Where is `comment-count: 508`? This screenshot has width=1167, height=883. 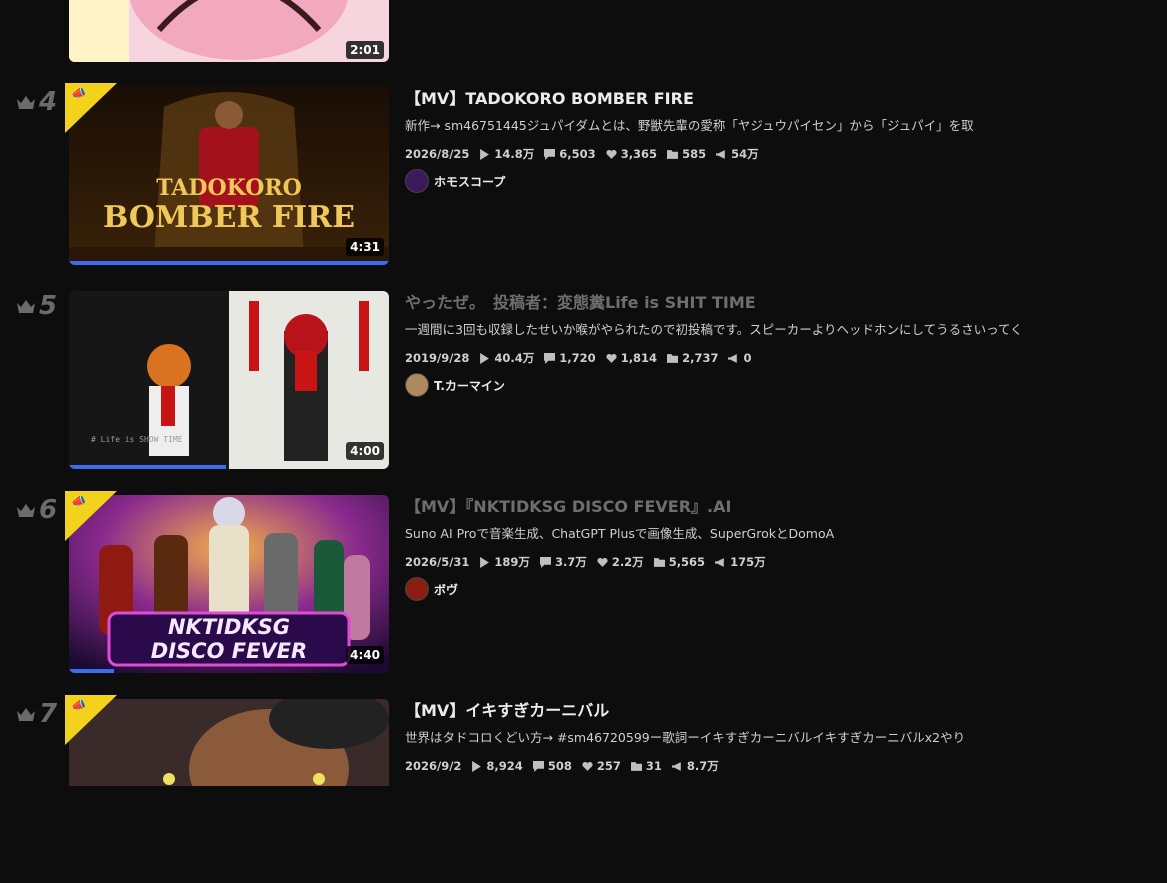
comment-count: 508 is located at coordinates (559, 766).